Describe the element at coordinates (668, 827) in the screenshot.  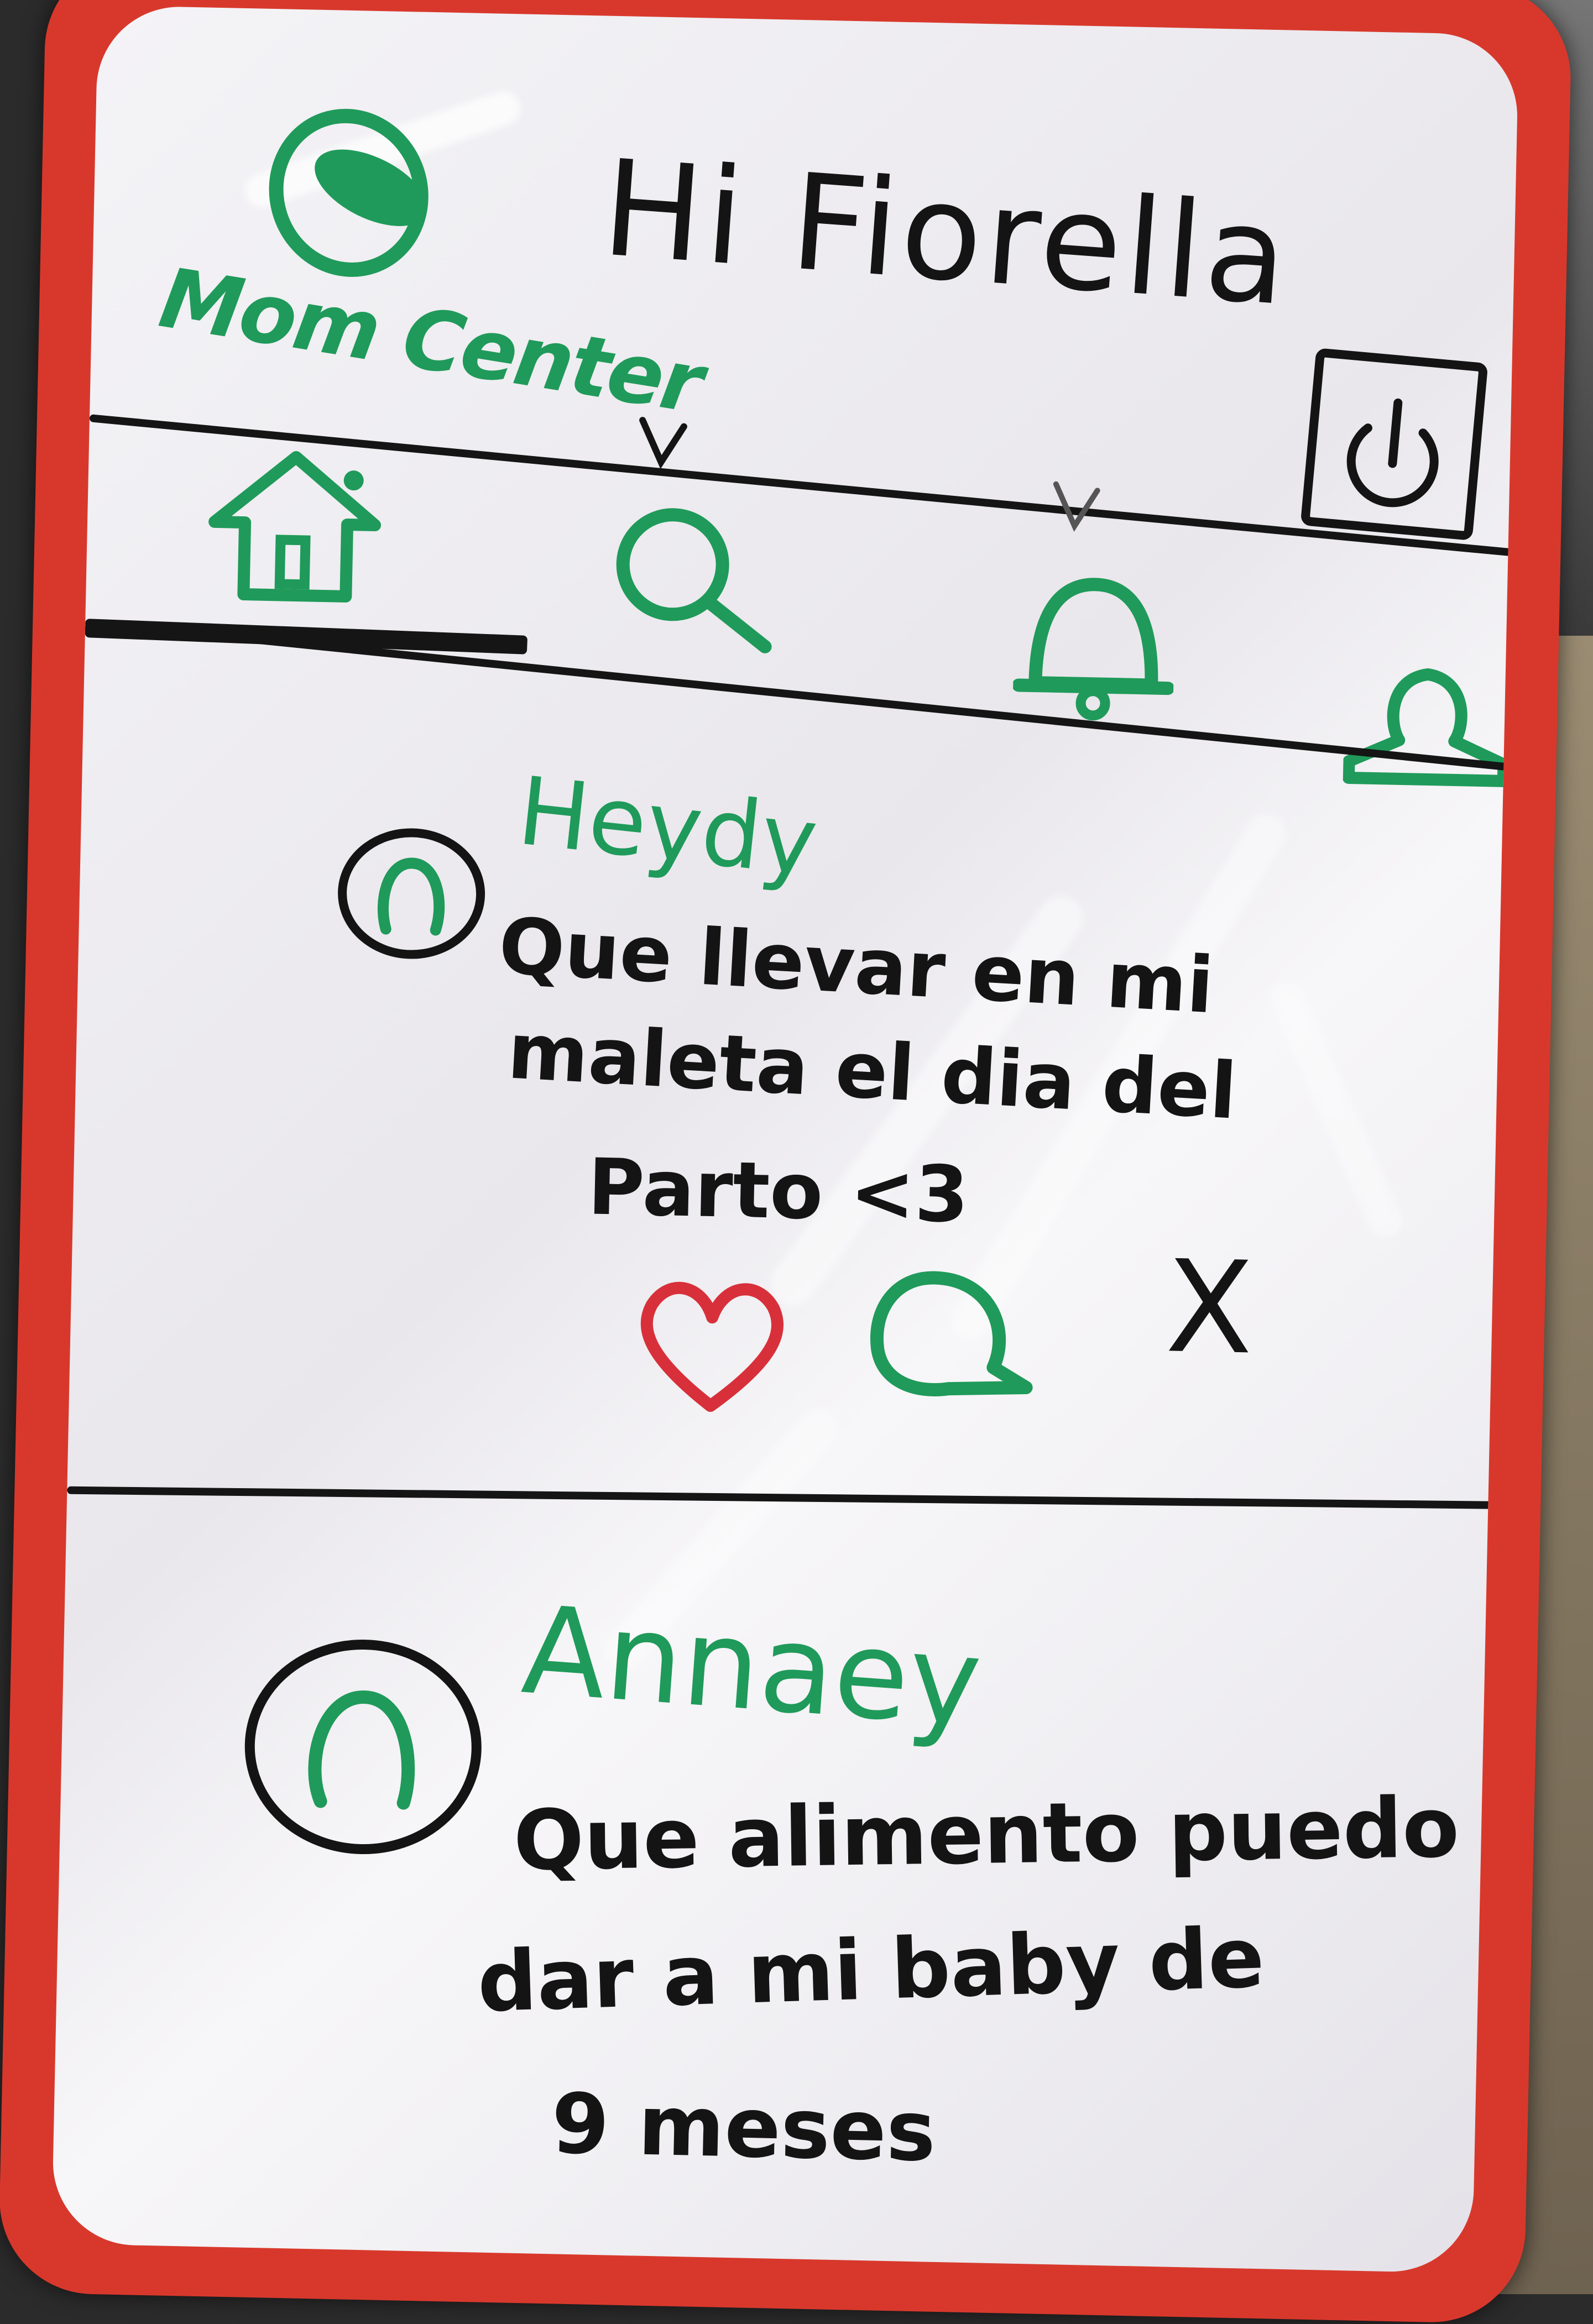
I see `post-author: Heydy` at that location.